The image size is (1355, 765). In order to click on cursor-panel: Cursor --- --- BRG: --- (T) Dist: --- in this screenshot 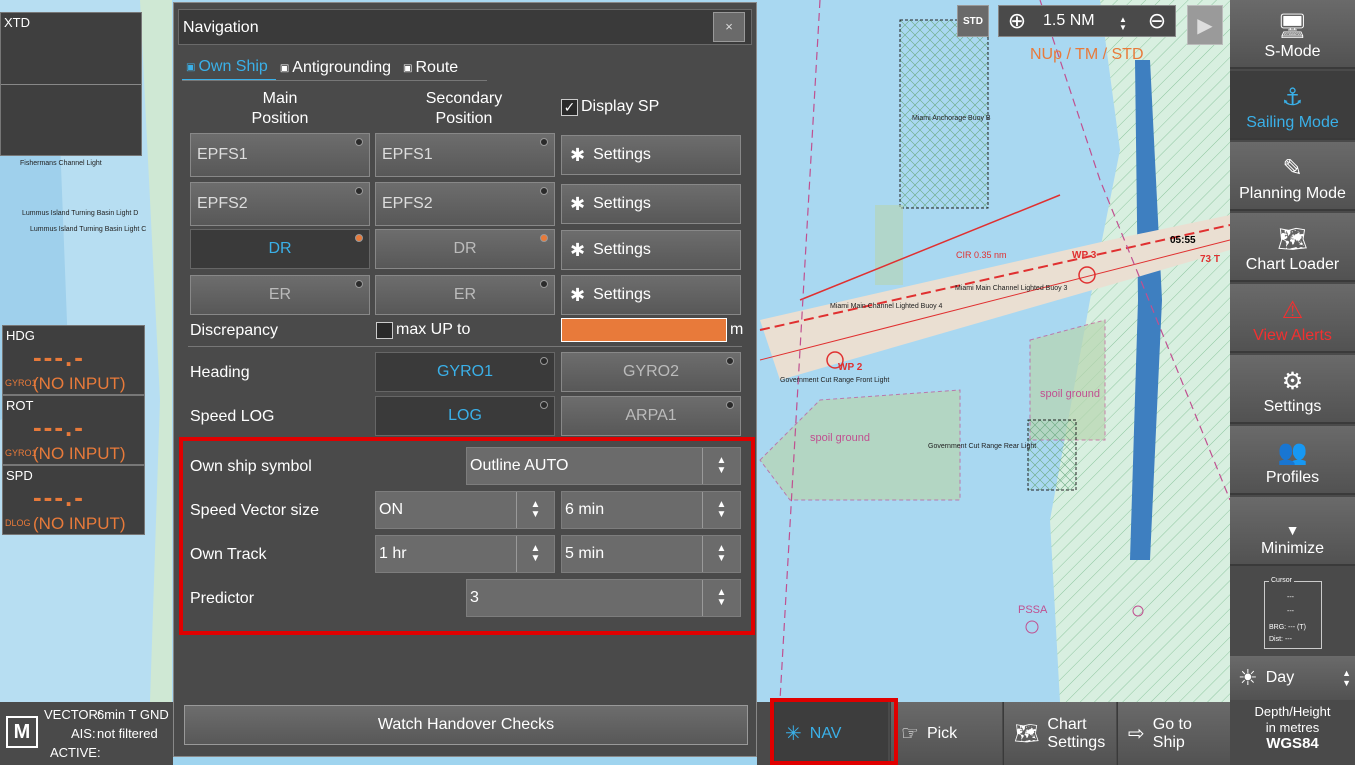, I will do `click(1292, 613)`.